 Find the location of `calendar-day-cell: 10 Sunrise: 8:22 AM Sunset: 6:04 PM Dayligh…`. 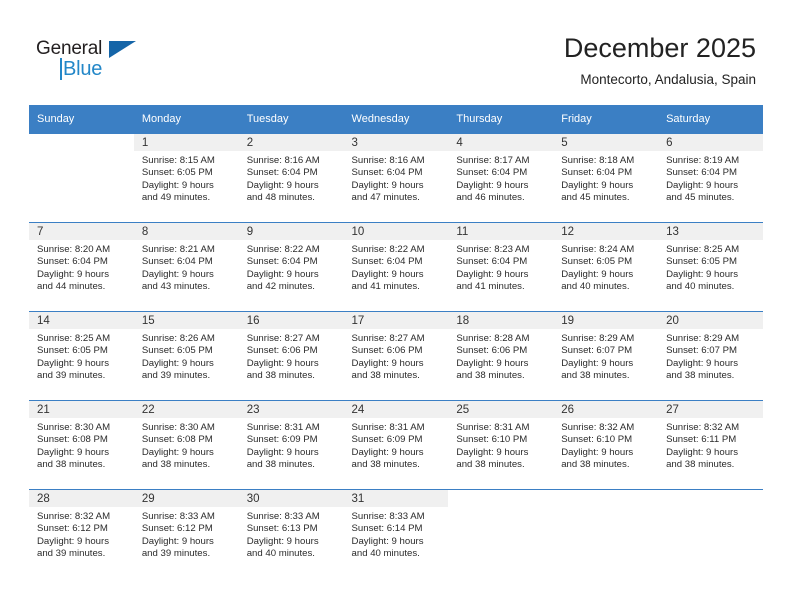

calendar-day-cell: 10 Sunrise: 8:22 AM Sunset: 6:04 PM Dayligh… is located at coordinates (396, 267).